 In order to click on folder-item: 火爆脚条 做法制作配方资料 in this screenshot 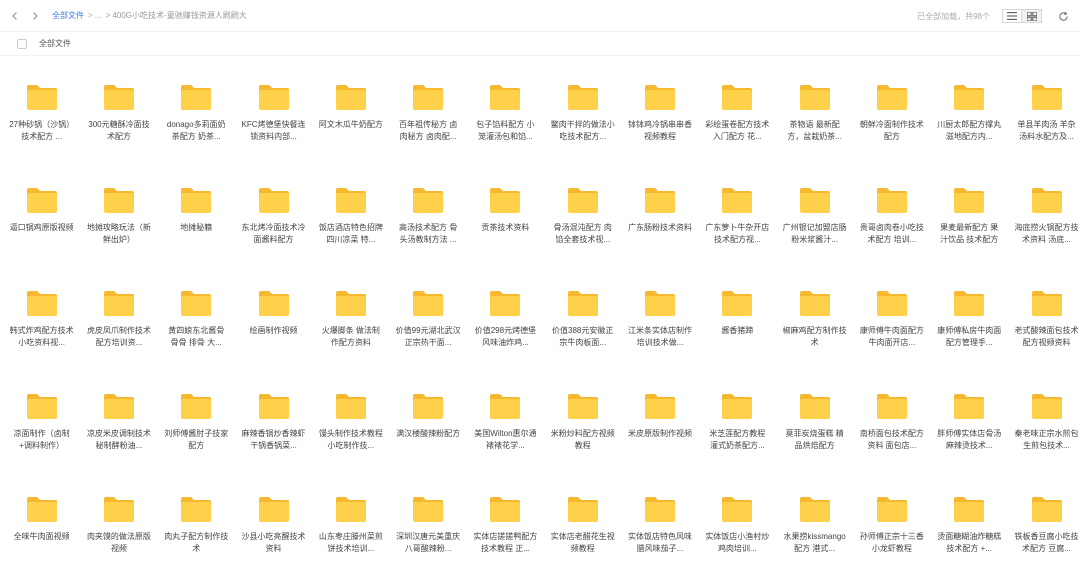, I will do `click(350, 329)`.